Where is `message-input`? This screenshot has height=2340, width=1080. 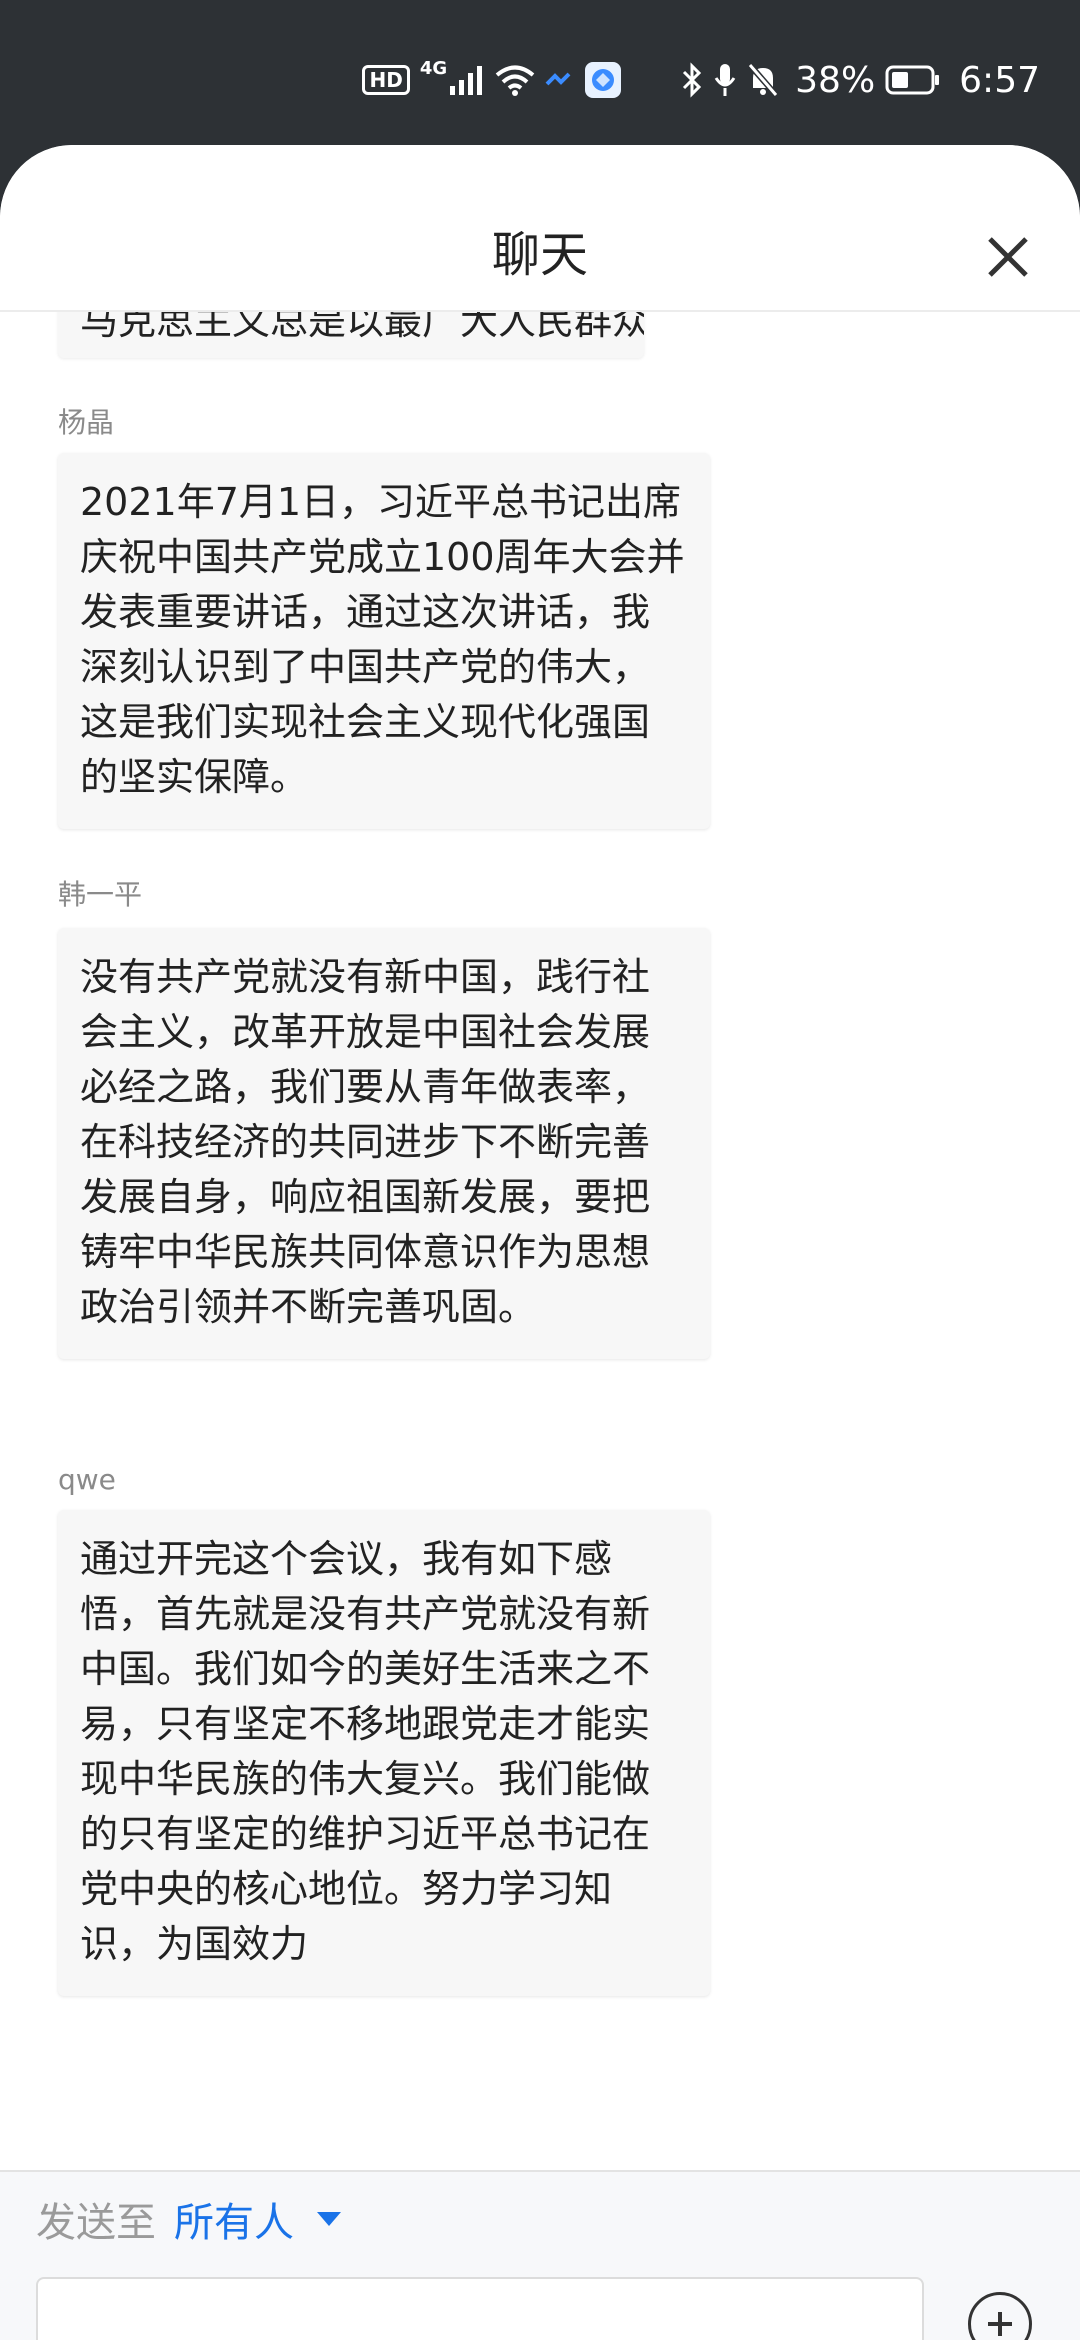
message-input is located at coordinates (480, 2308).